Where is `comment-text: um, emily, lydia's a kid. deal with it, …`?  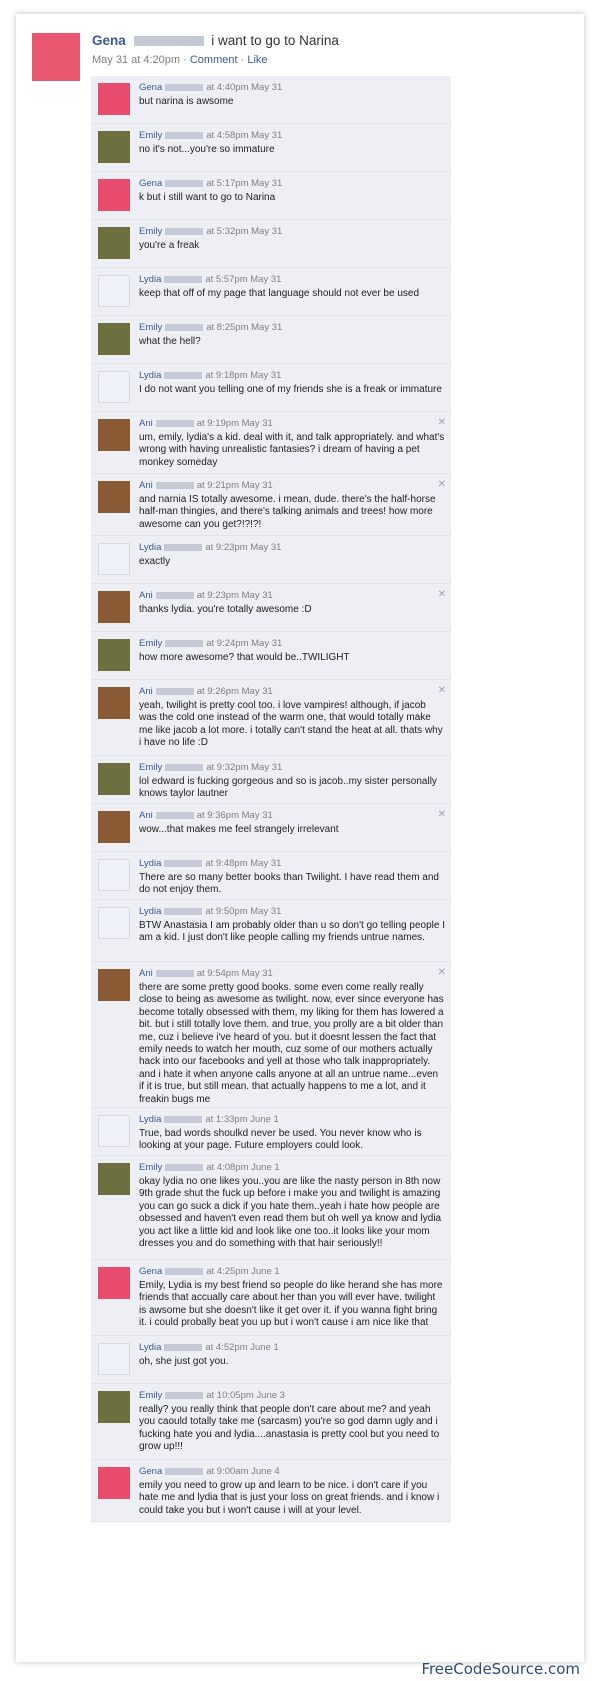 comment-text: um, emily, lydia's a kid. deal with it, … is located at coordinates (292, 450).